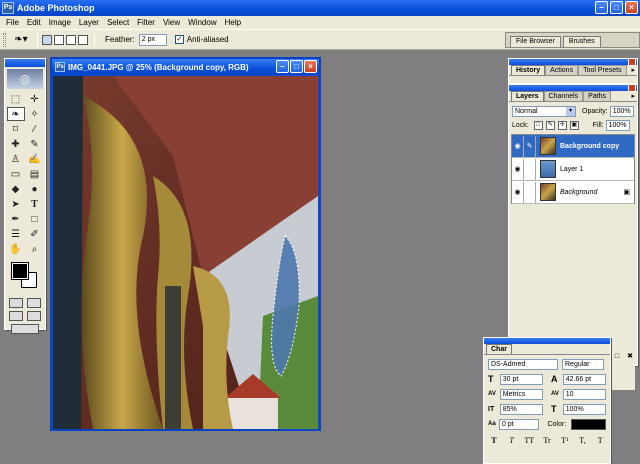 This screenshot has height=464, width=640. What do you see at coordinates (16, 159) in the screenshot?
I see `clone-stamp-tool: ♙` at bounding box center [16, 159].